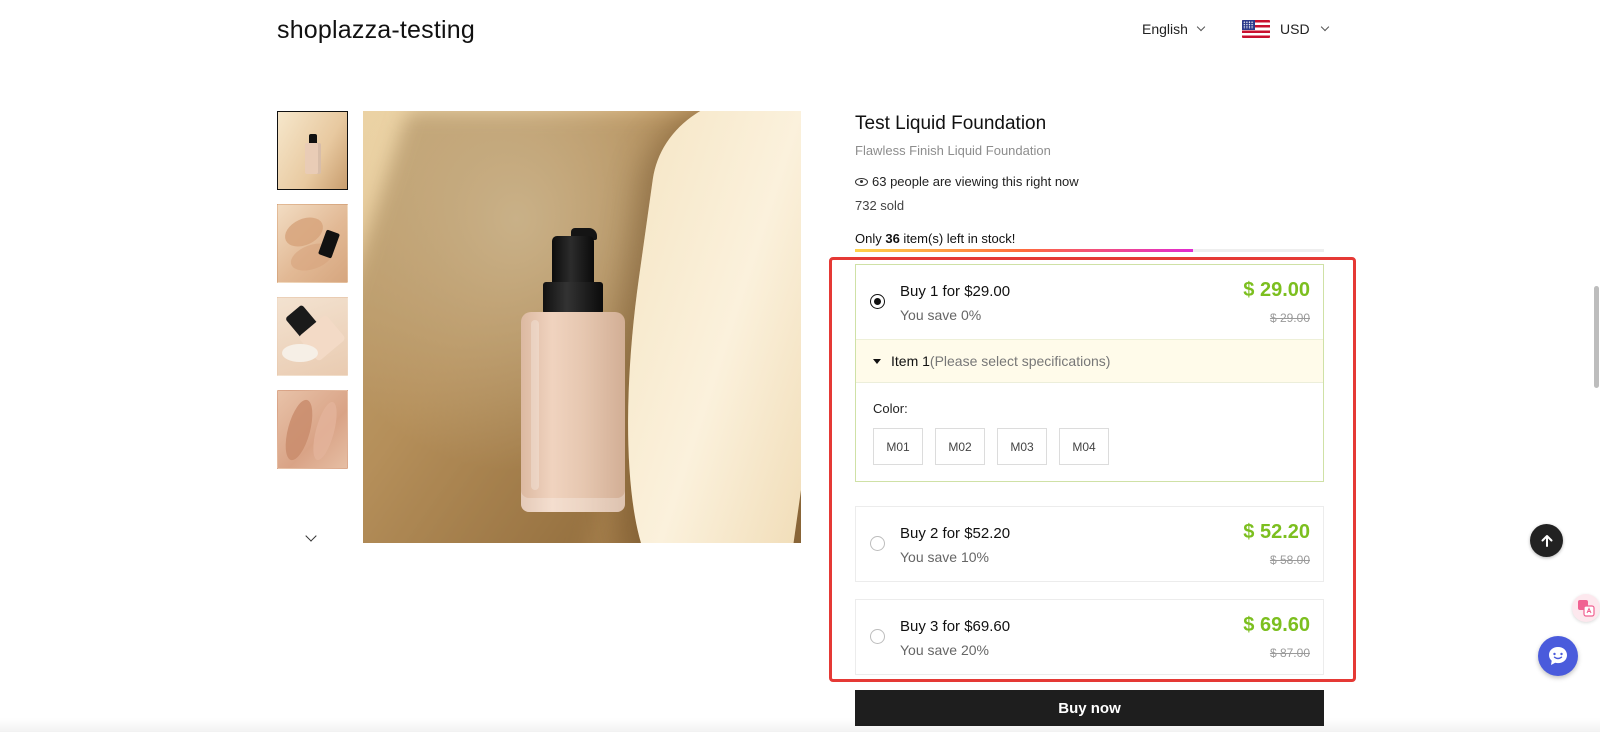  I want to click on eye-icon, so click(861, 181).